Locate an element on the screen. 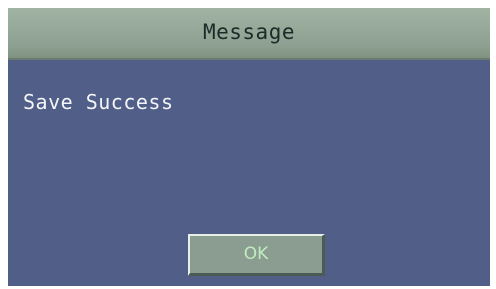  dialog-title: Message is located at coordinates (248, 32).